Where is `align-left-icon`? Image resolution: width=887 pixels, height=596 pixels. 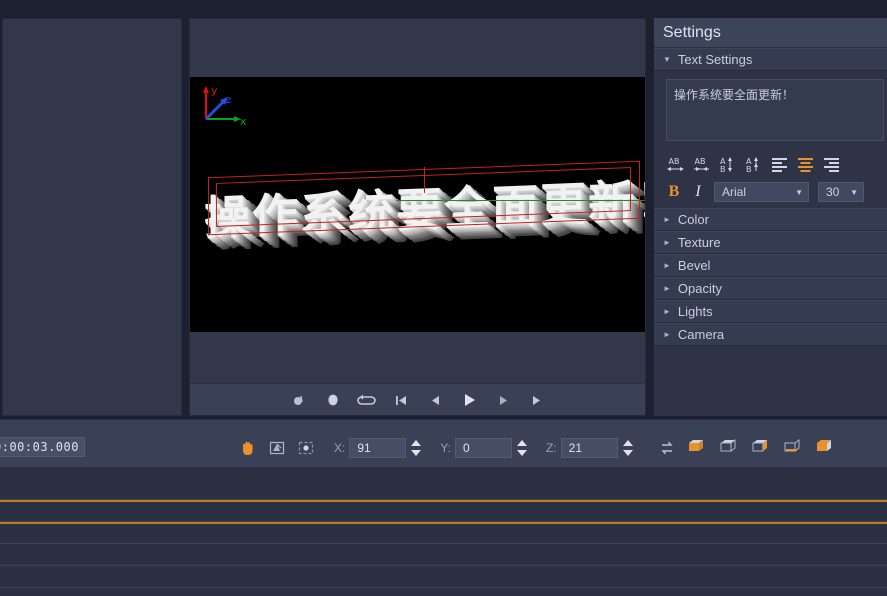 align-left-icon is located at coordinates (779, 164).